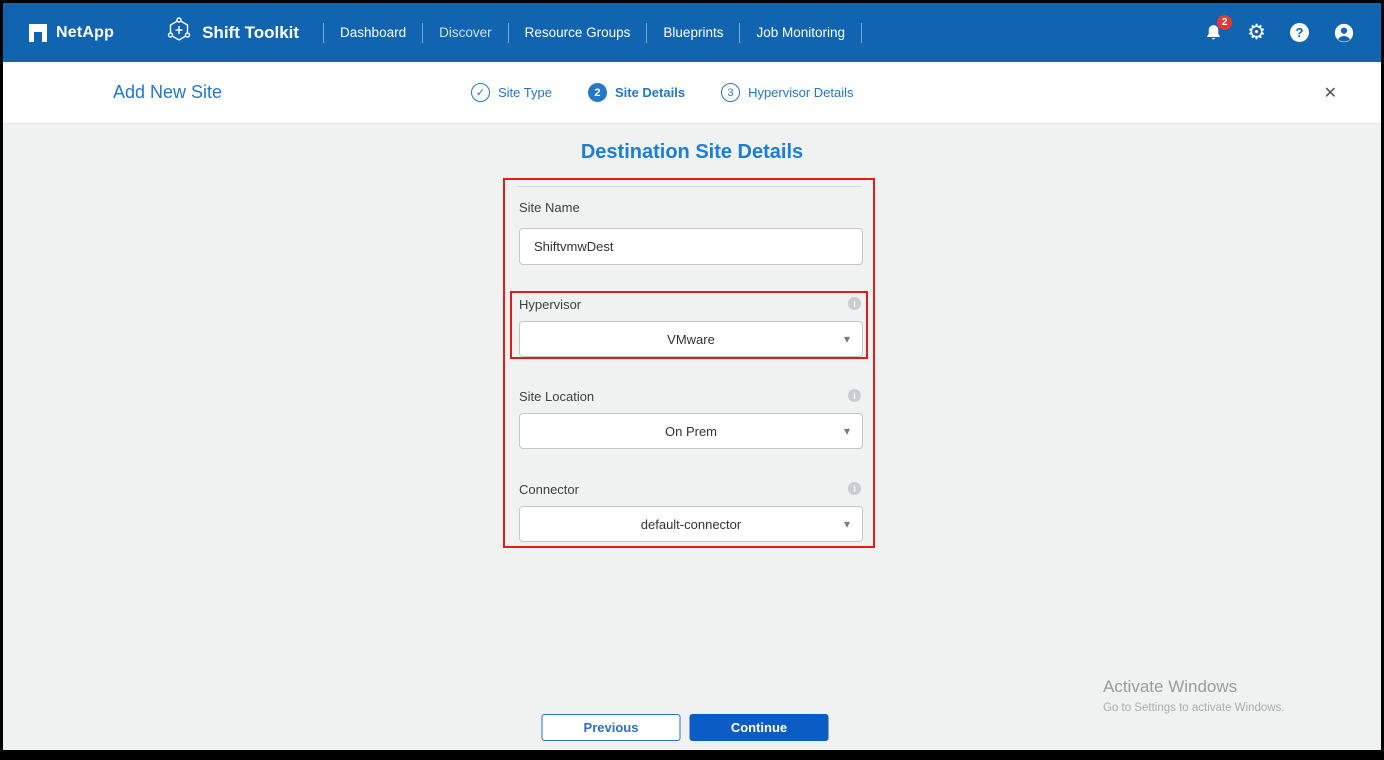 This screenshot has height=760, width=1384. What do you see at coordinates (854, 303) in the screenshot?
I see `hypervisor-info-icon: i` at bounding box center [854, 303].